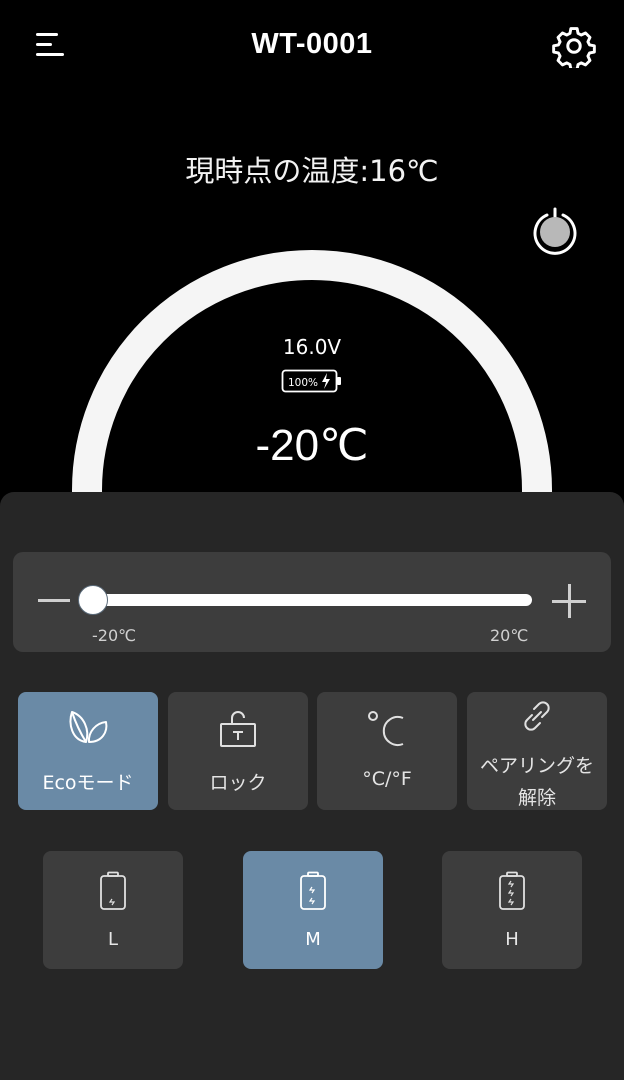  What do you see at coordinates (88, 783) in the screenshot?
I see `eco-mode-label: Ecoモード` at bounding box center [88, 783].